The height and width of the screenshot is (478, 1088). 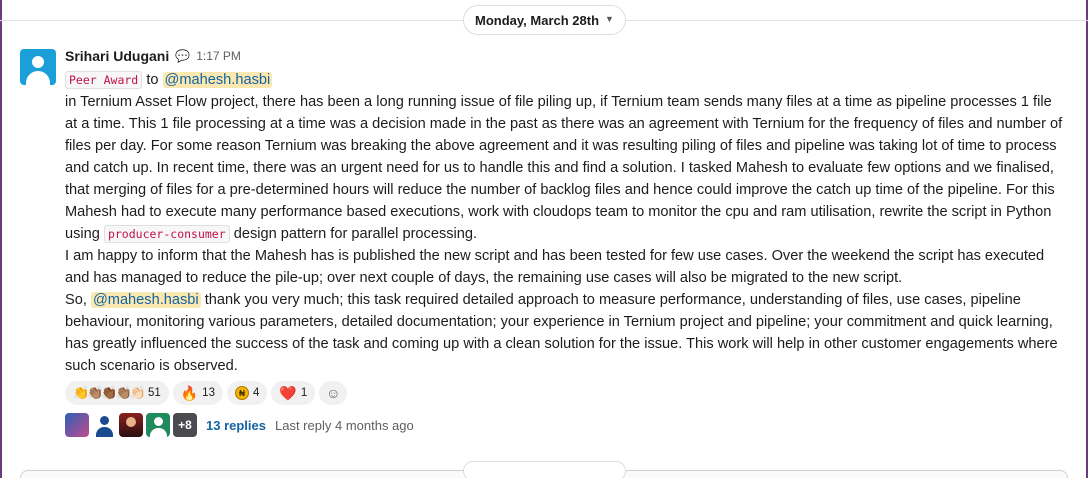 What do you see at coordinates (117, 56) in the screenshot?
I see `sender-name: Srihari Udugani` at bounding box center [117, 56].